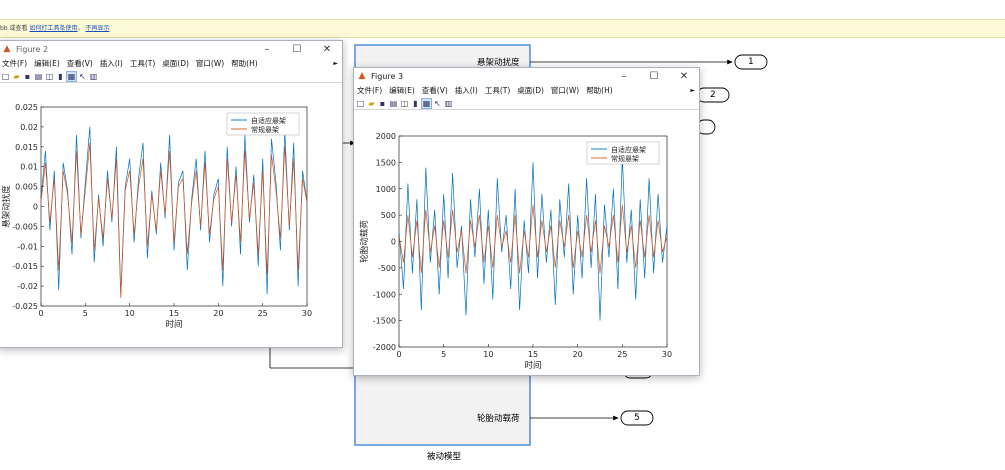 This screenshot has width=1005, height=470. I want to click on y-tick-label: -1000, so click(384, 294).